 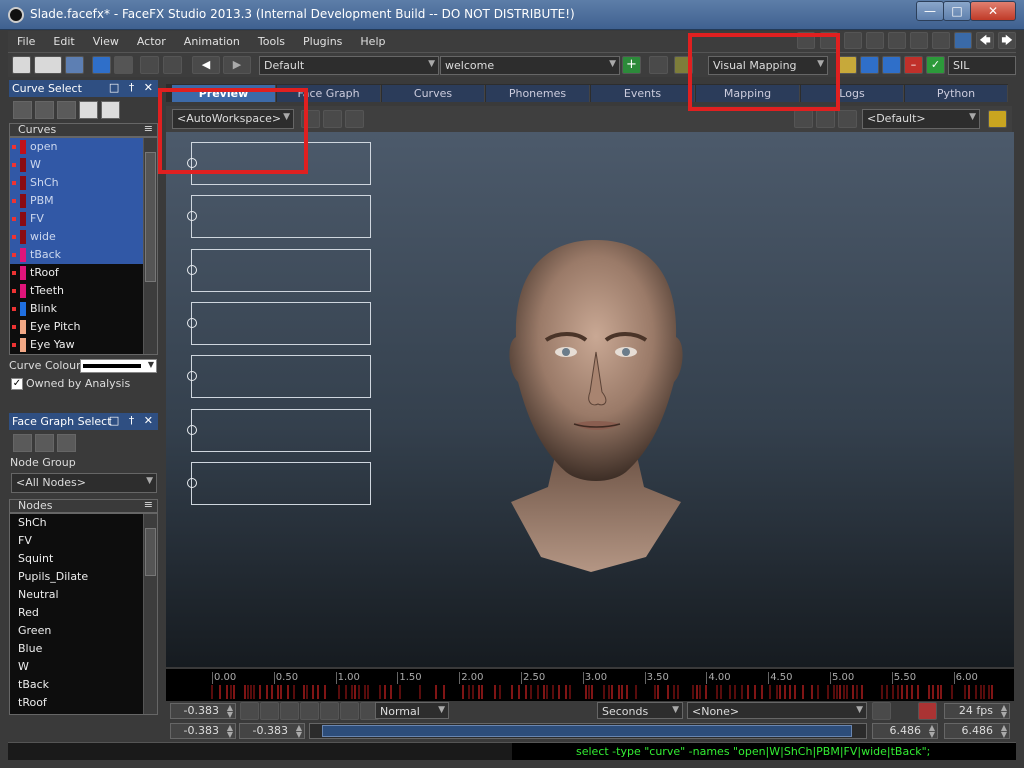 I want to click on analyze-icon, so click(x=149, y=65).